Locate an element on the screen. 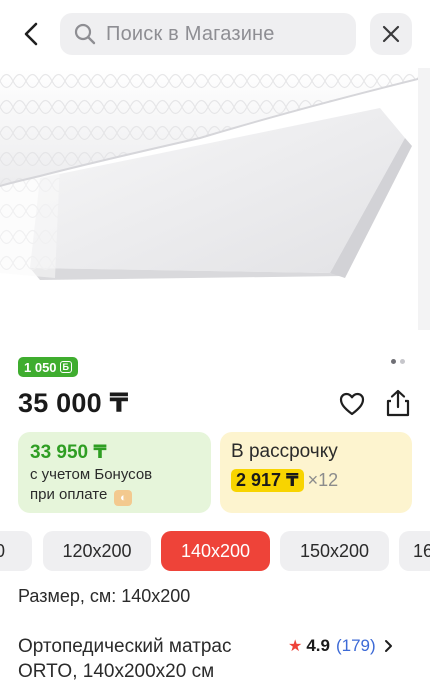 This screenshot has width=430, height=700. star-icon: ★ is located at coordinates (295, 646).